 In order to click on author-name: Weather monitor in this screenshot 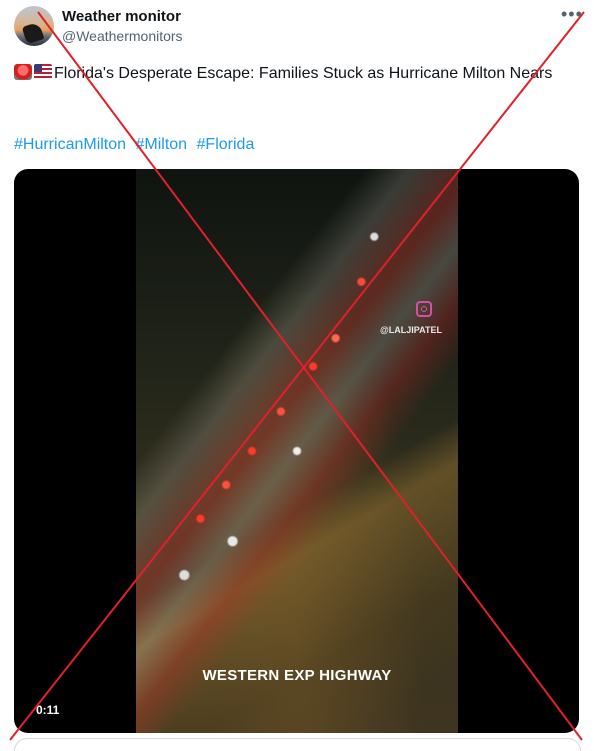, I will do `click(121, 16)`.